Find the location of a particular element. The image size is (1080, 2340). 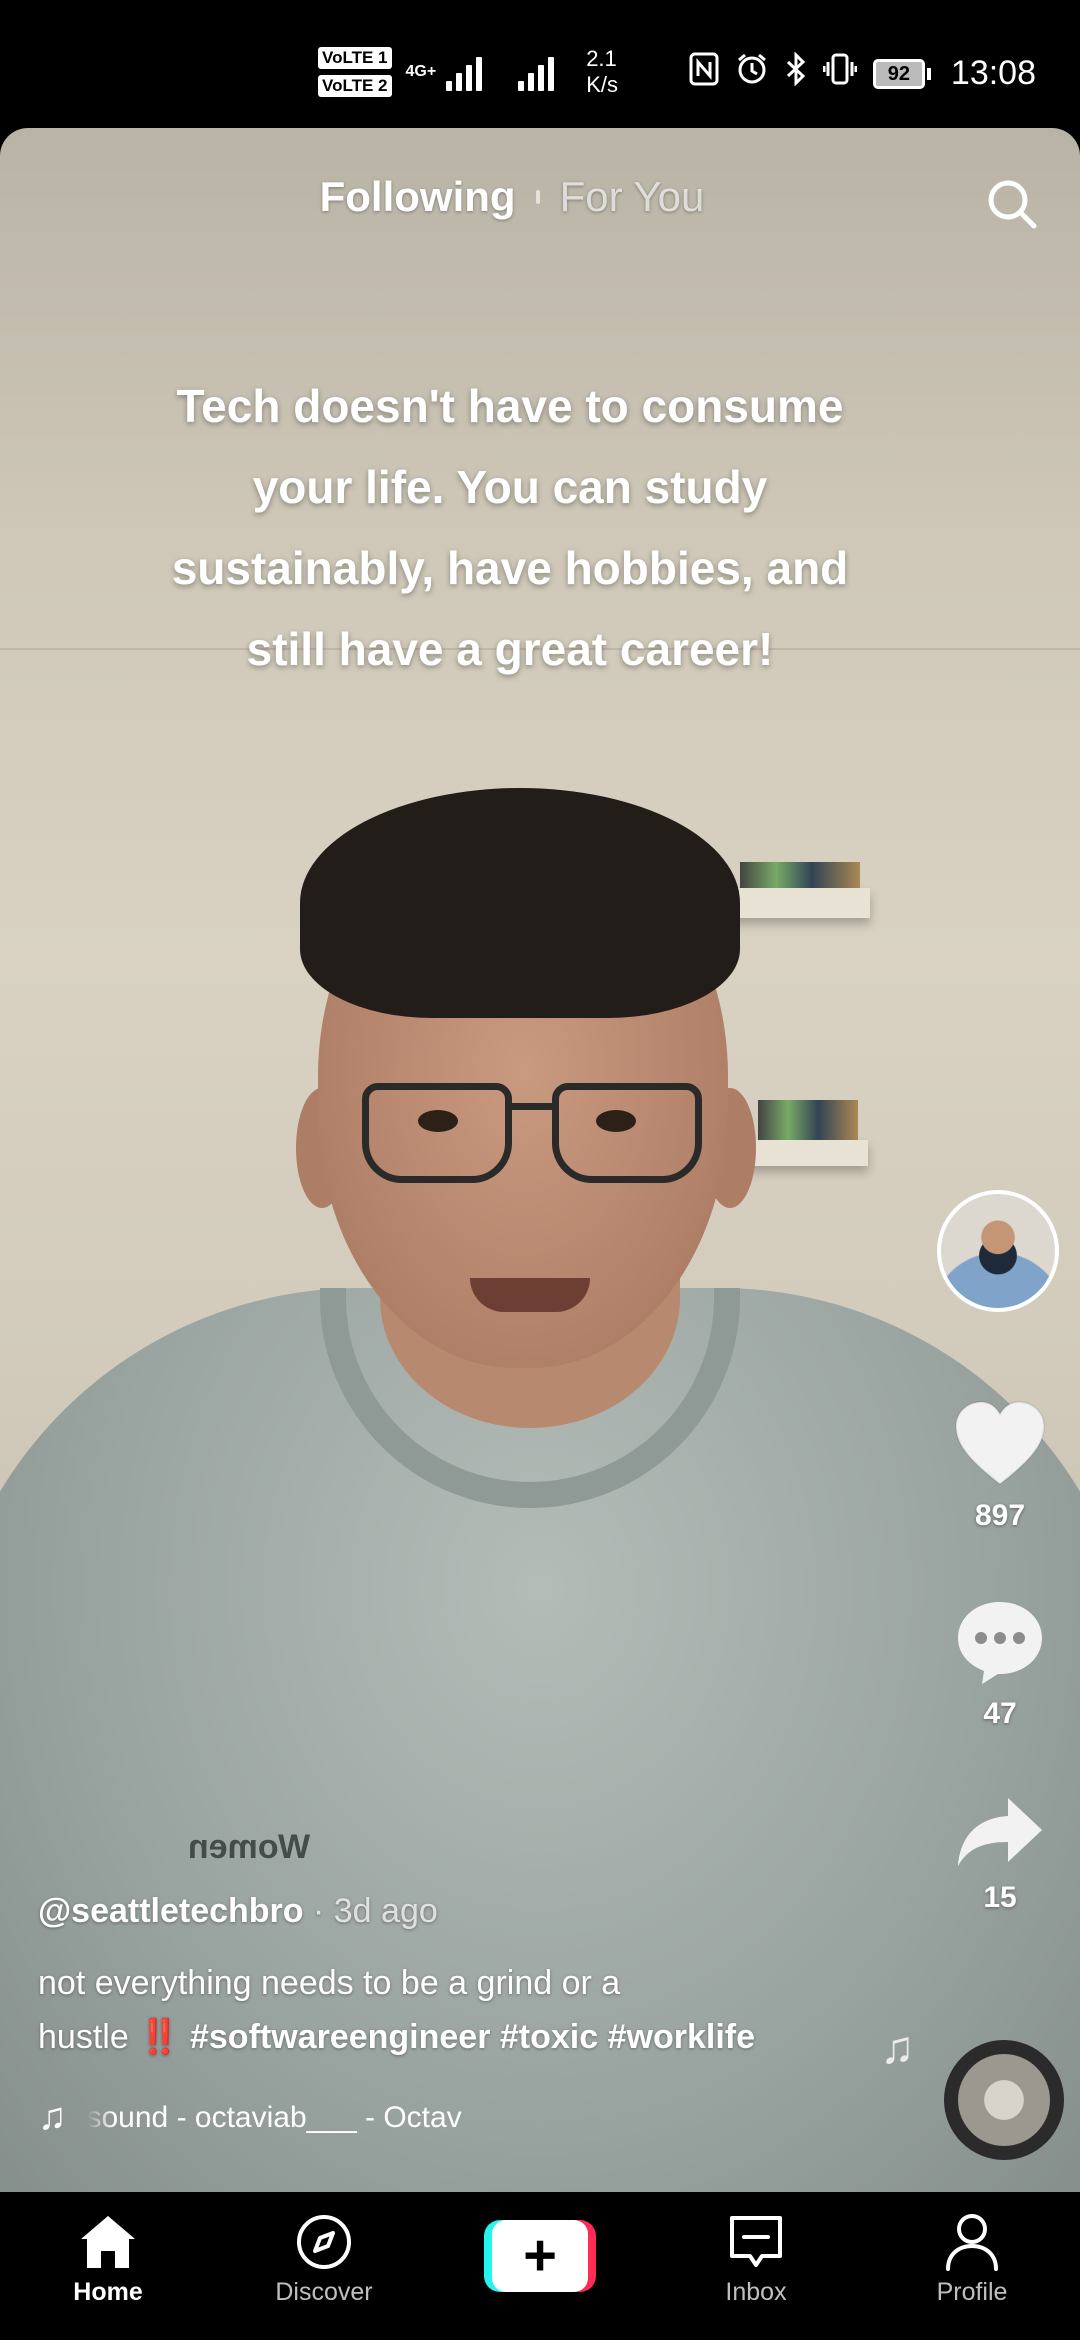

share-arrow-icon is located at coordinates (1000, 1832).